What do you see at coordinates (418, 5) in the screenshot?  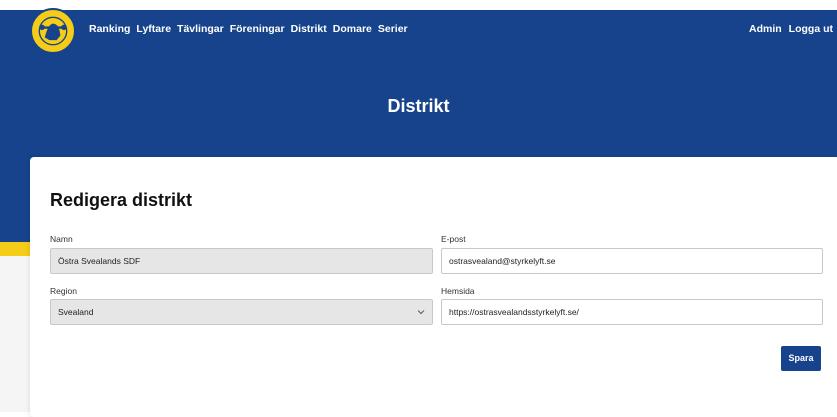 I see `top-strip` at bounding box center [418, 5].